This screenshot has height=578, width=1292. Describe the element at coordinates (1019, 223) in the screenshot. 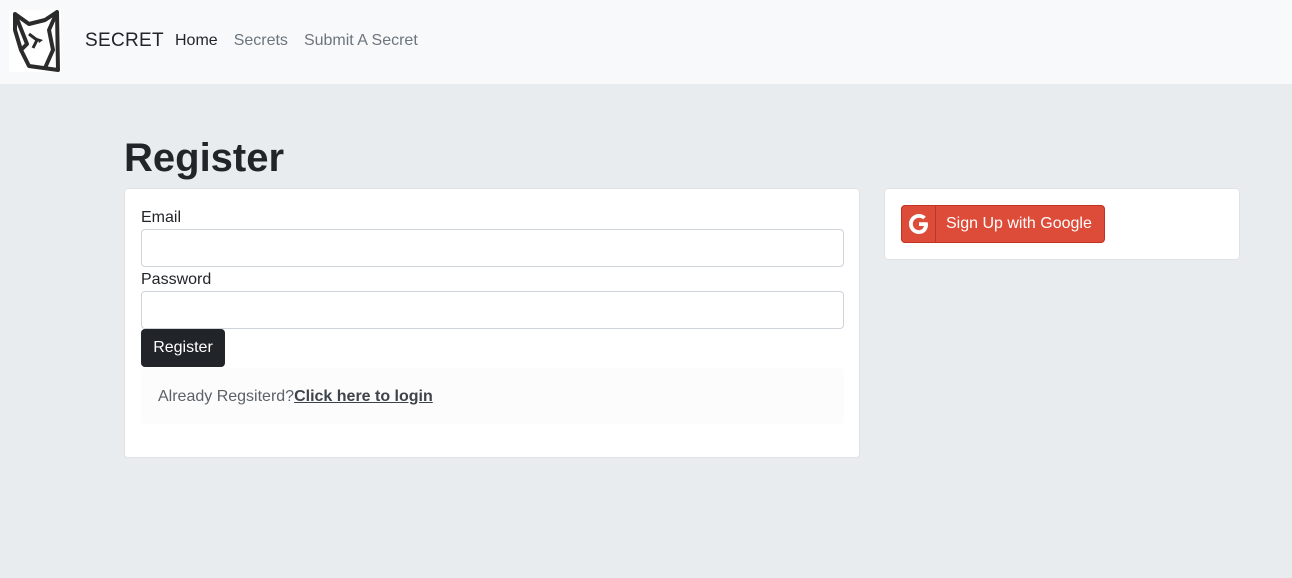

I see `google-signup-label: Sign Up with Google` at that location.